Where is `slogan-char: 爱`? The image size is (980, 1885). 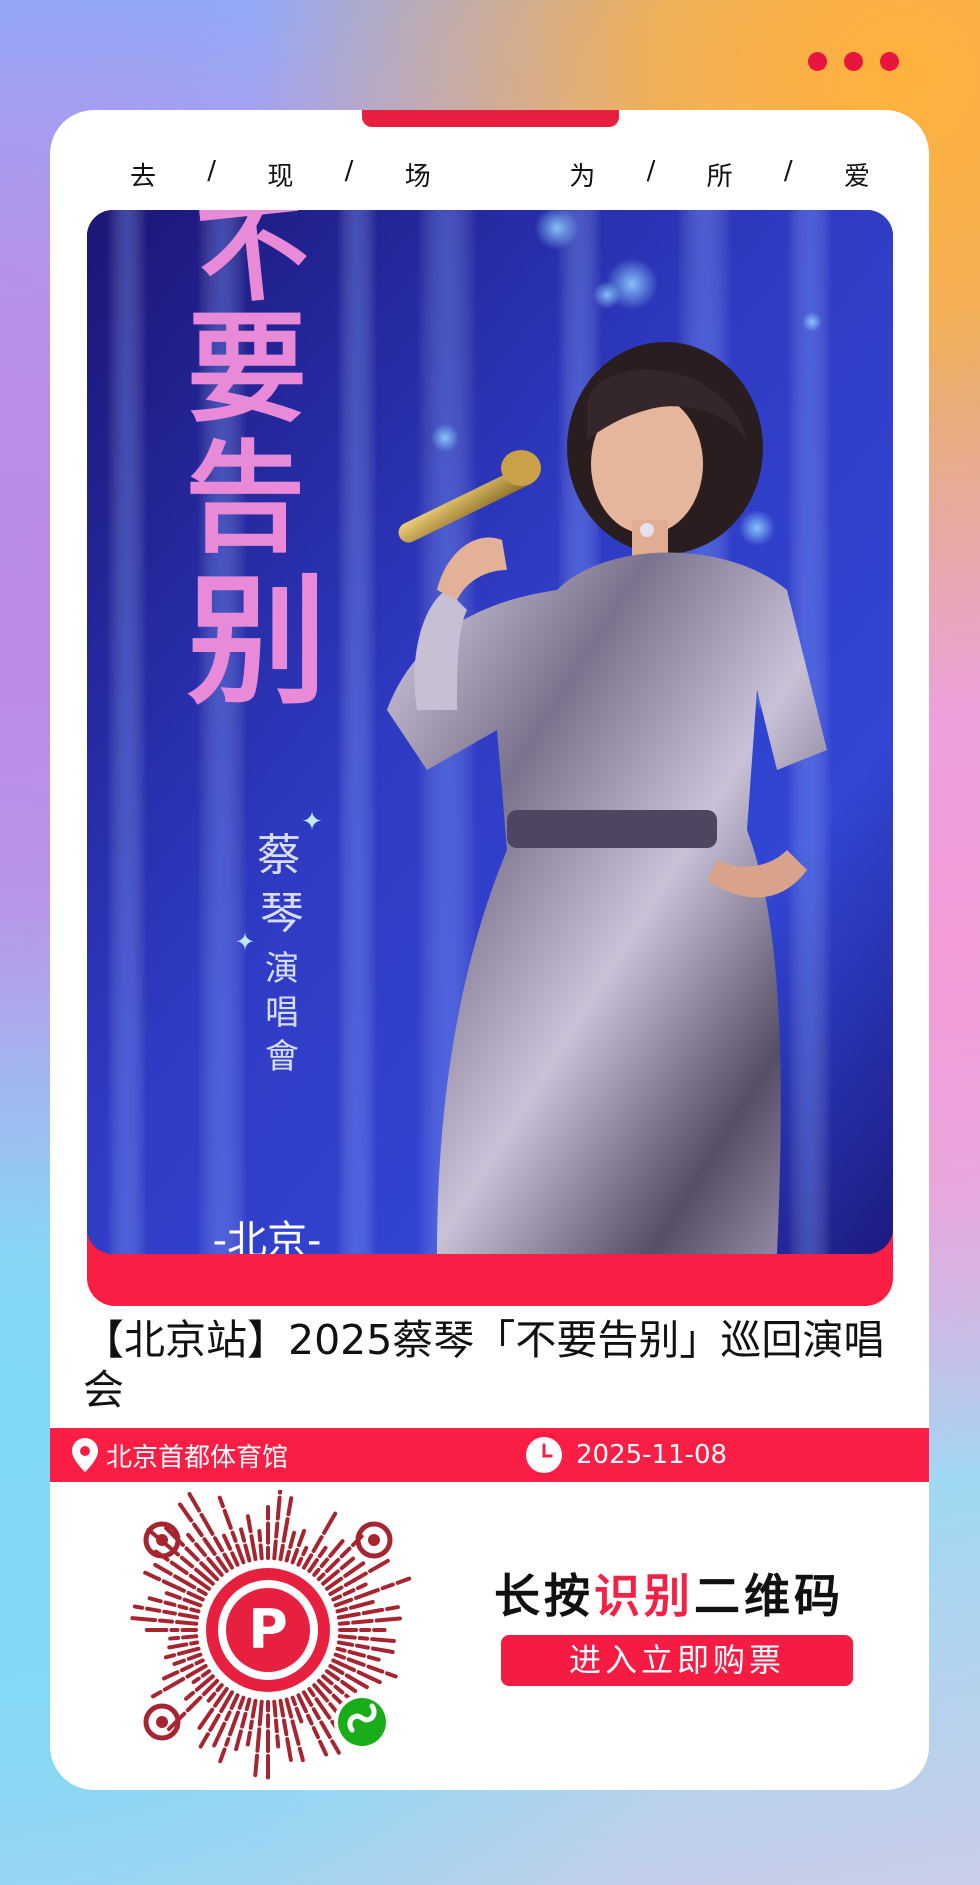 slogan-char: 爱 is located at coordinates (856, 177).